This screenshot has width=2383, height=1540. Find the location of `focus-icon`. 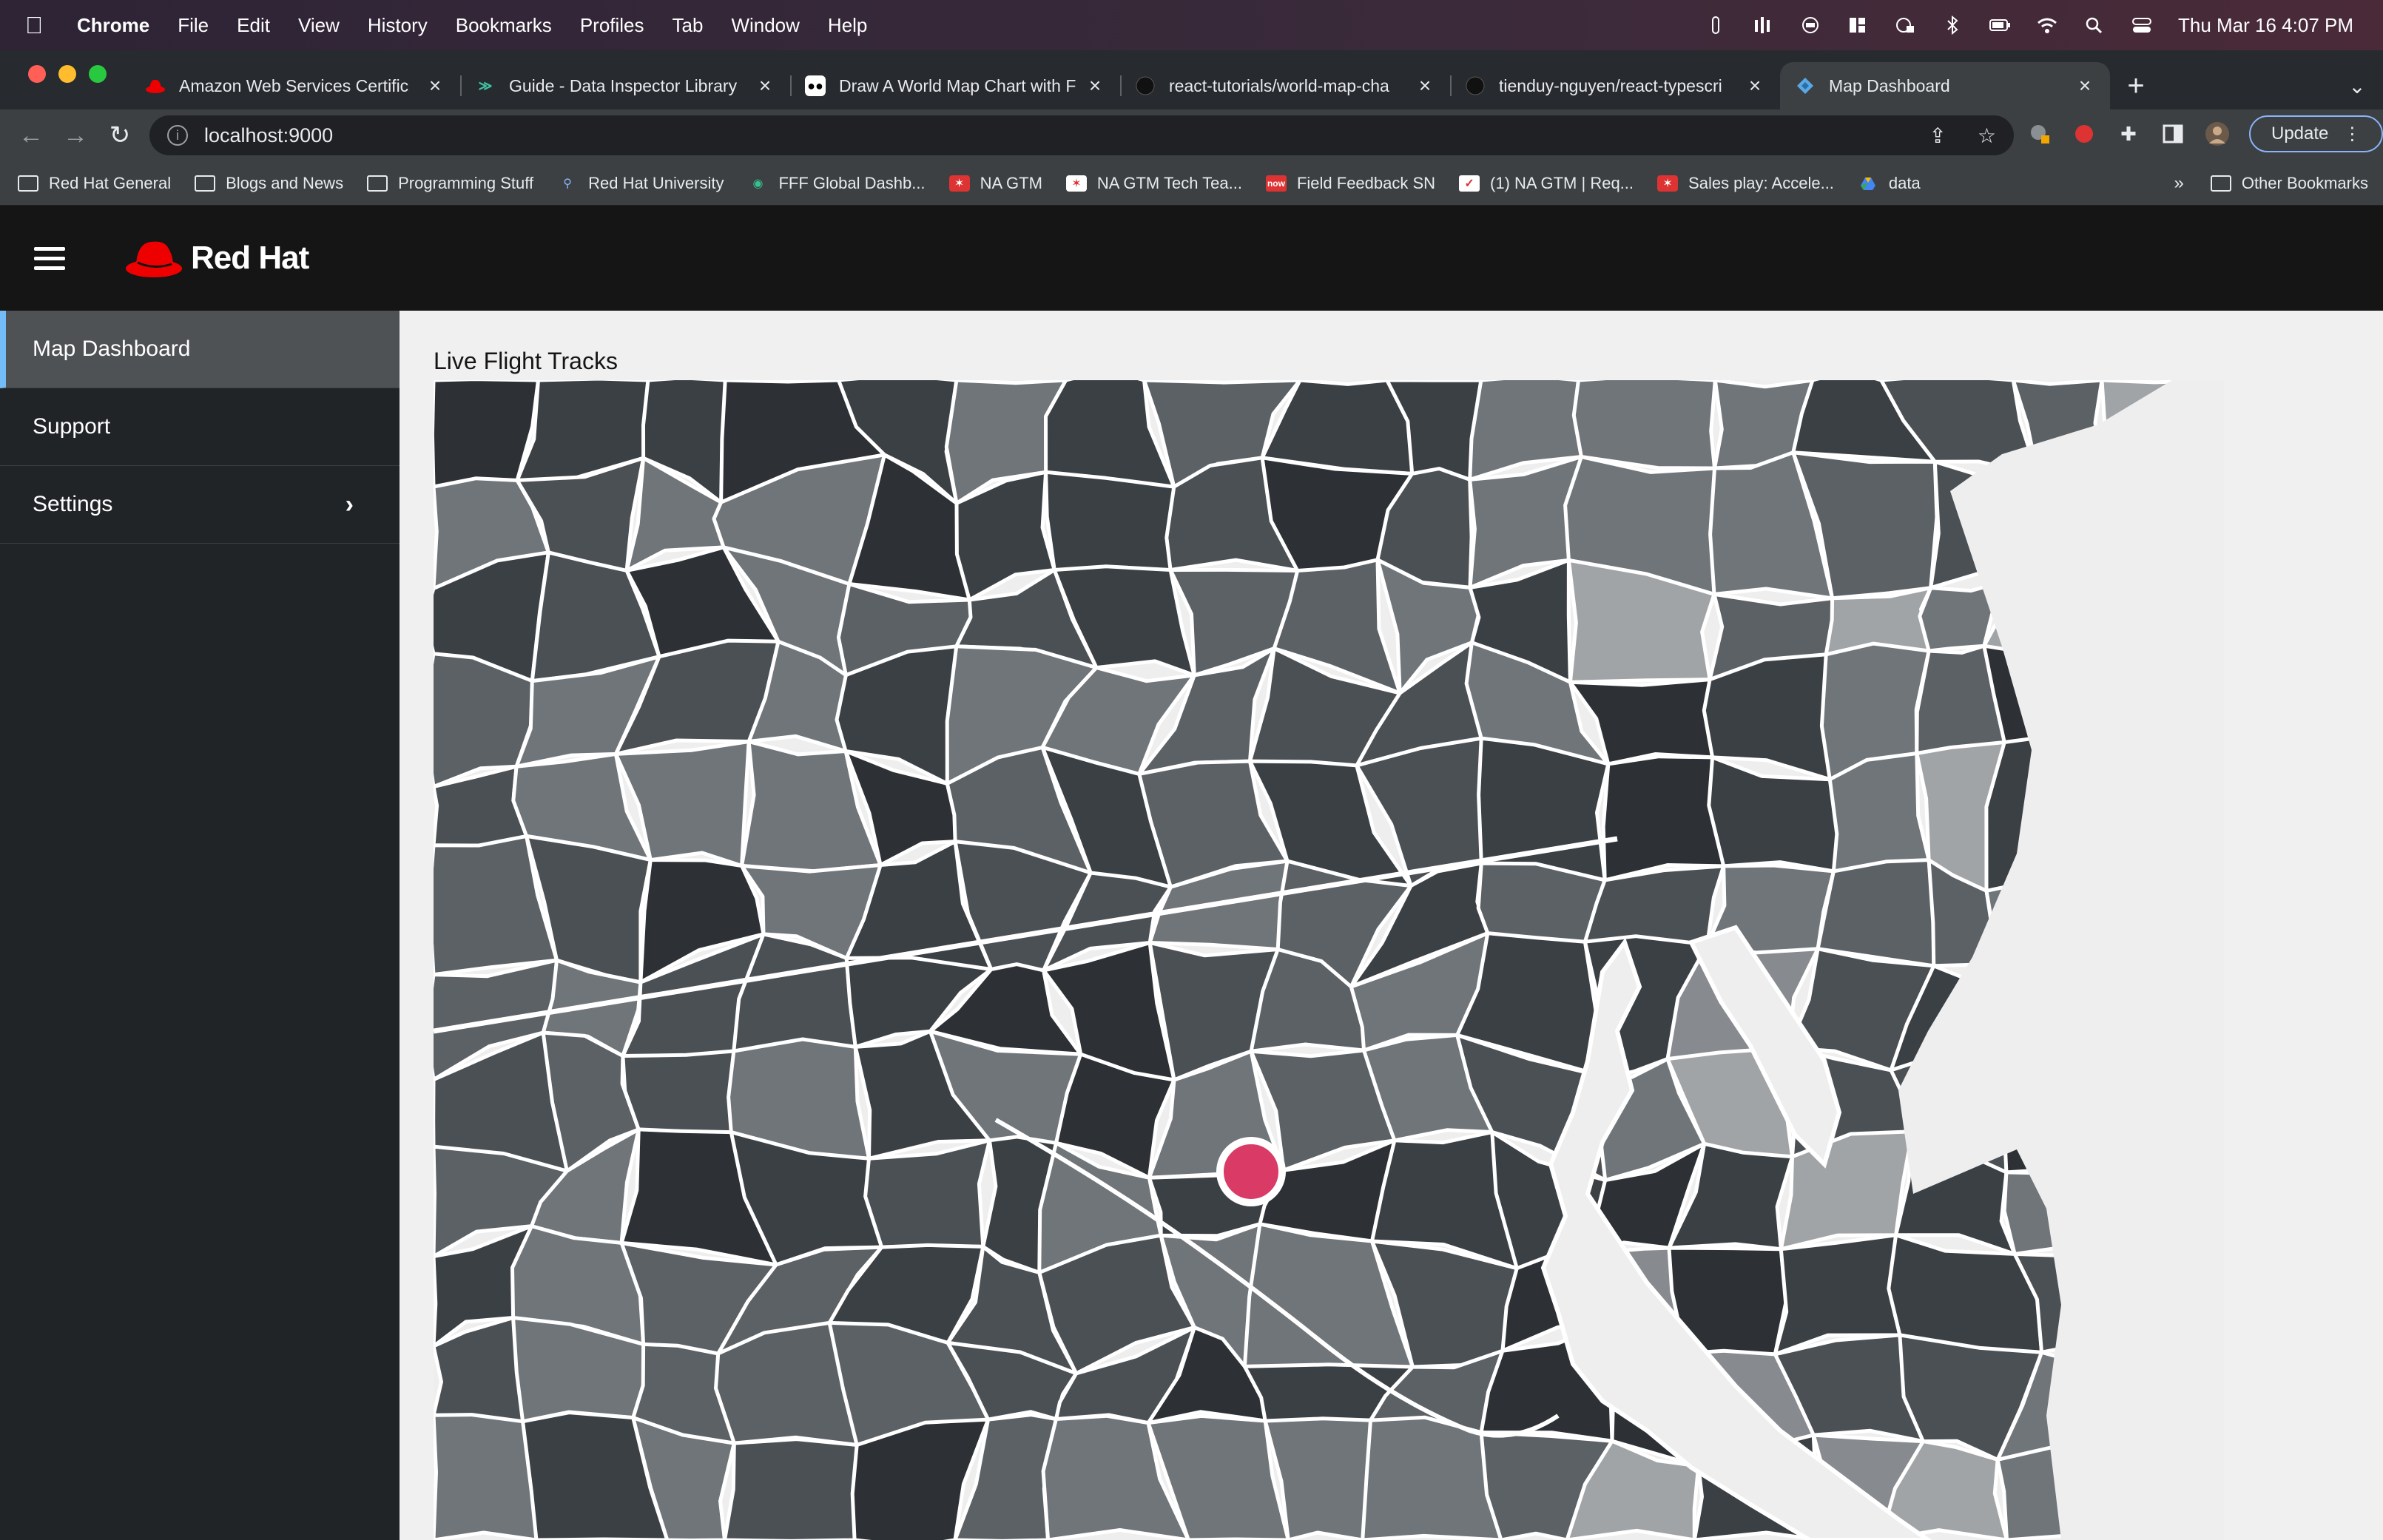

focus-icon is located at coordinates (1905, 25).